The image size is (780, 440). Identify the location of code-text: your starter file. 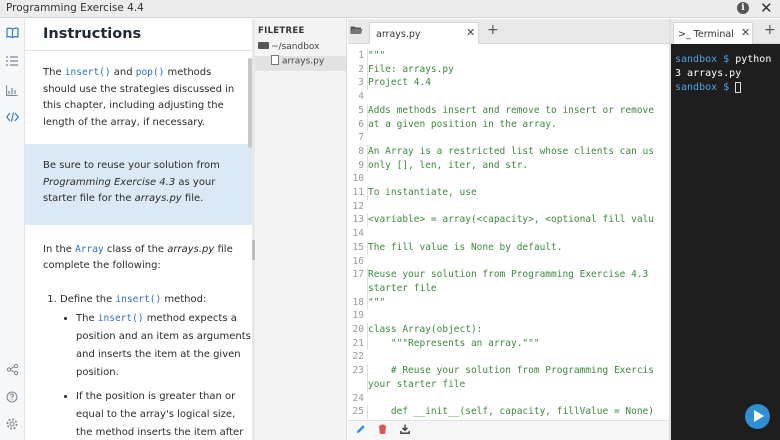
(416, 384).